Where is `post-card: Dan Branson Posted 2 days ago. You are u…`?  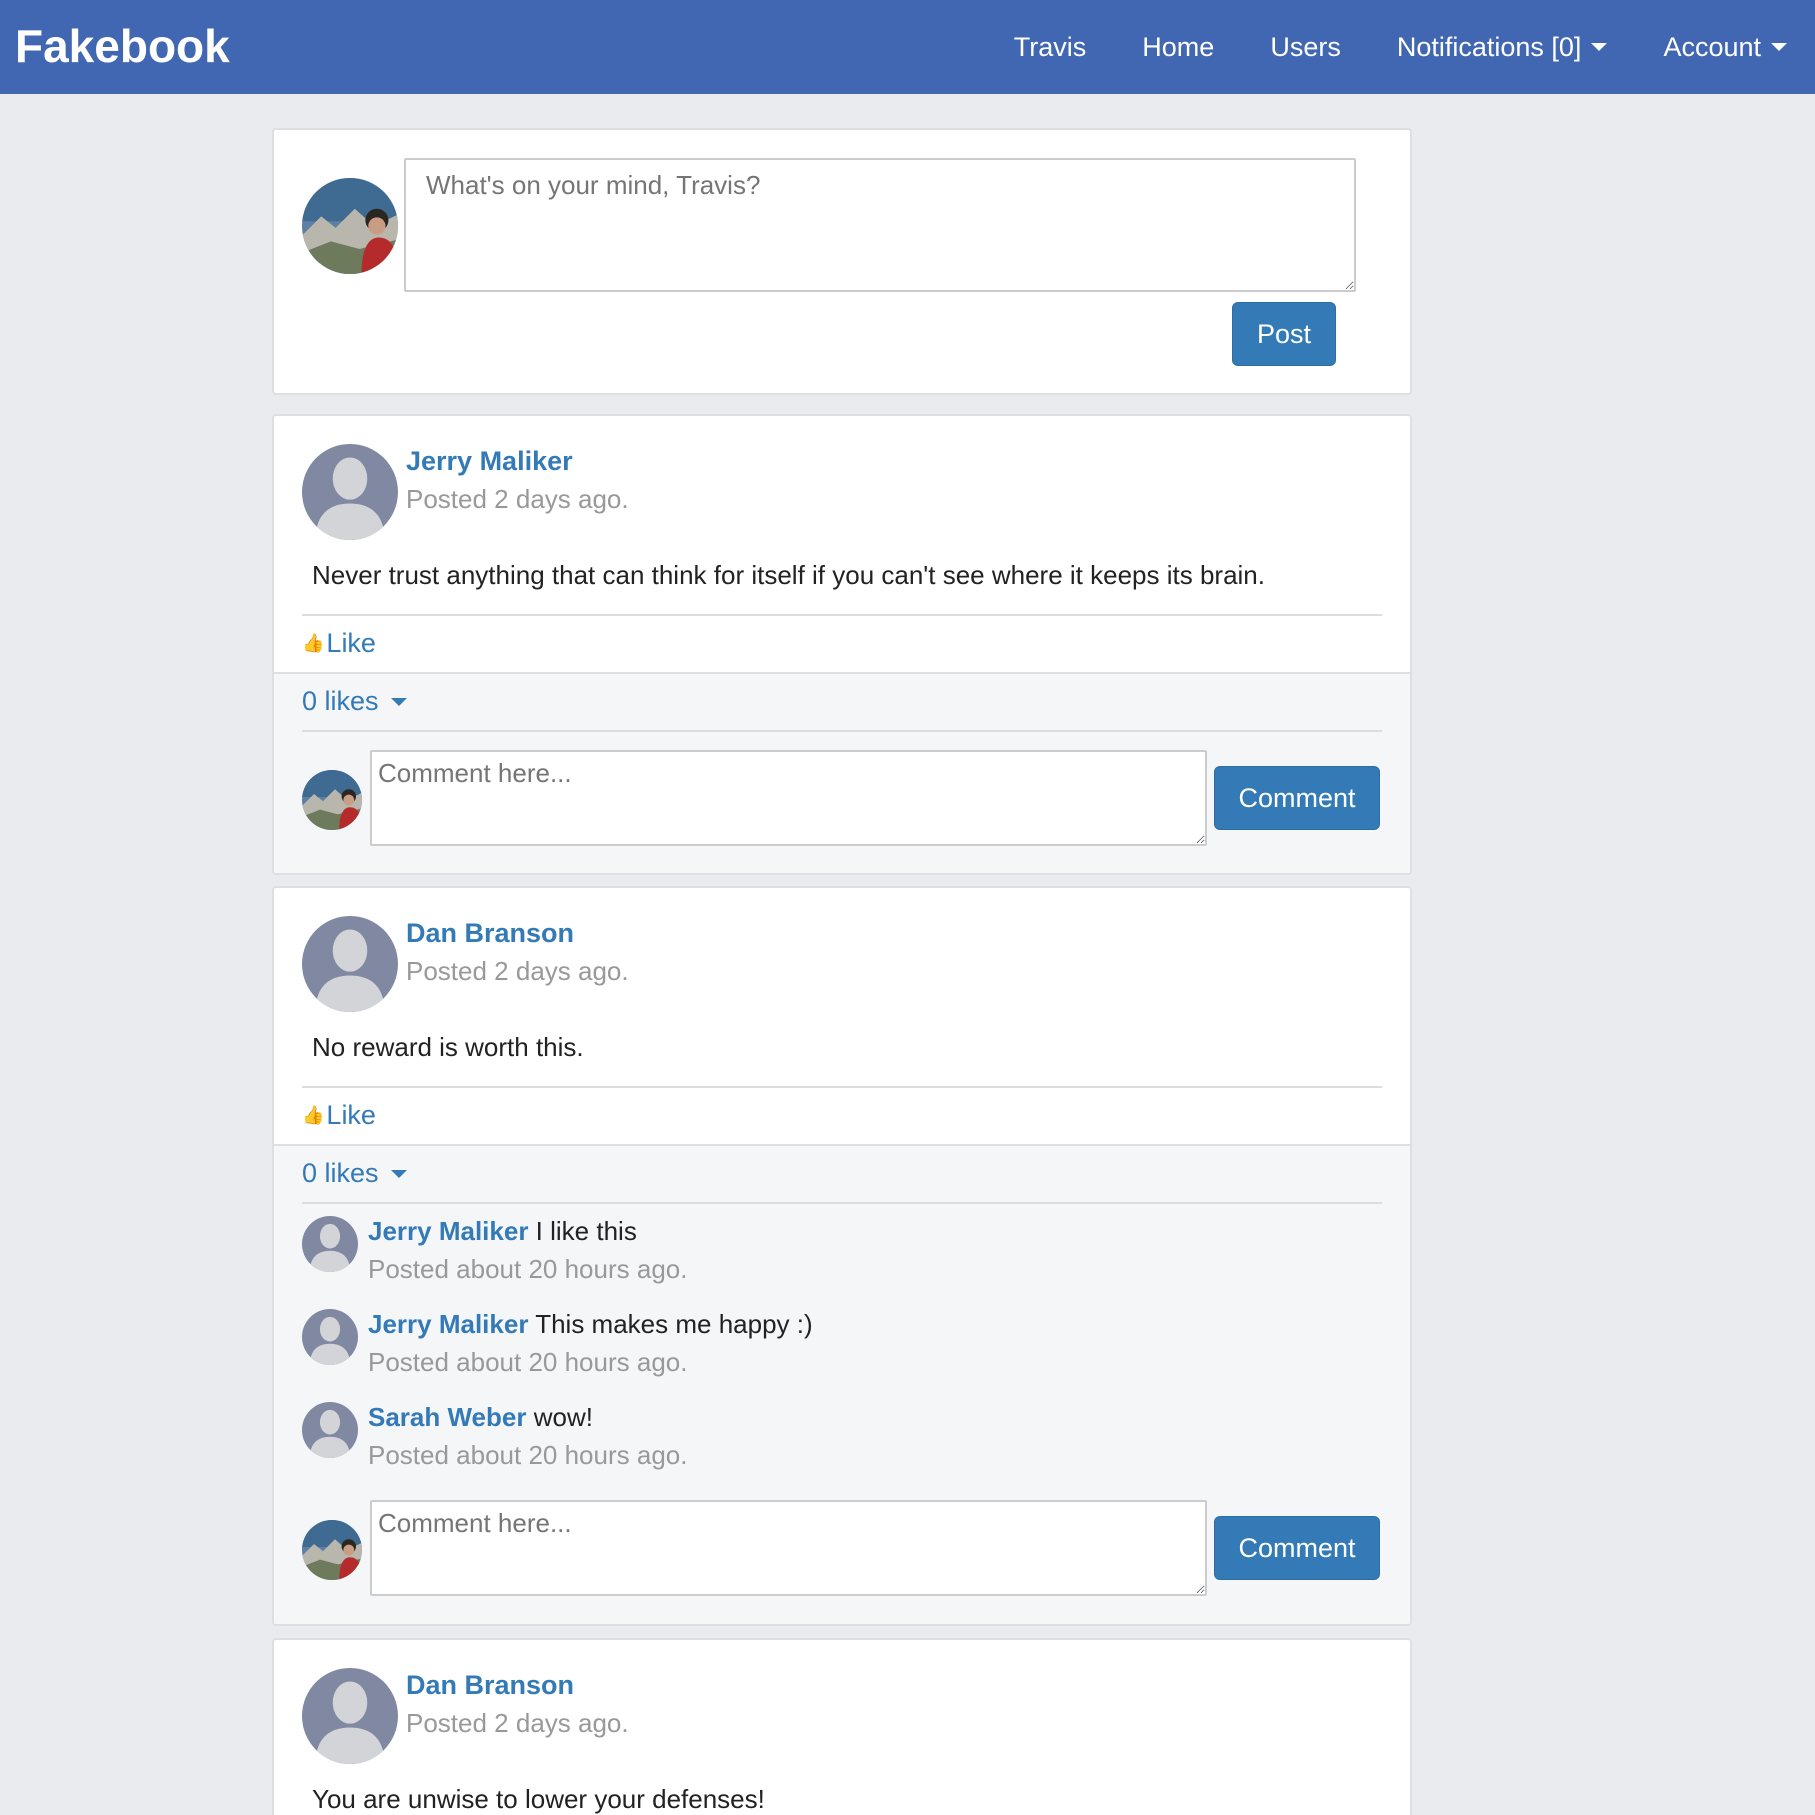
post-card: Dan Branson Posted 2 days ago. You are u… is located at coordinates (842, 1726).